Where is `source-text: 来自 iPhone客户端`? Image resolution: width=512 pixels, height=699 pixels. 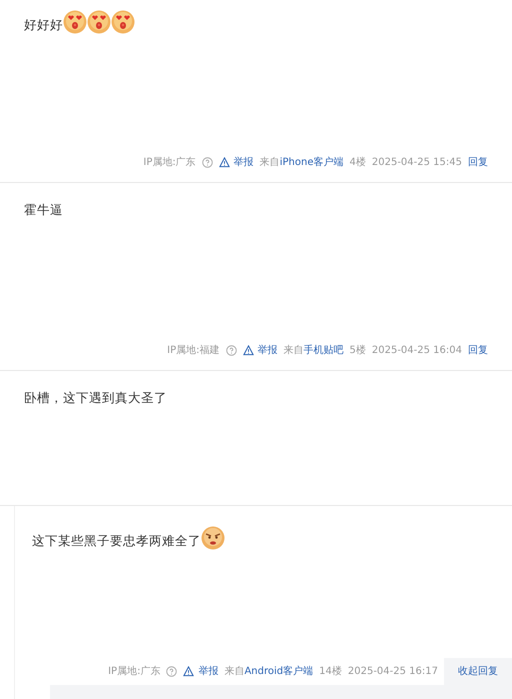 source-text: 来自 iPhone客户端 is located at coordinates (302, 163).